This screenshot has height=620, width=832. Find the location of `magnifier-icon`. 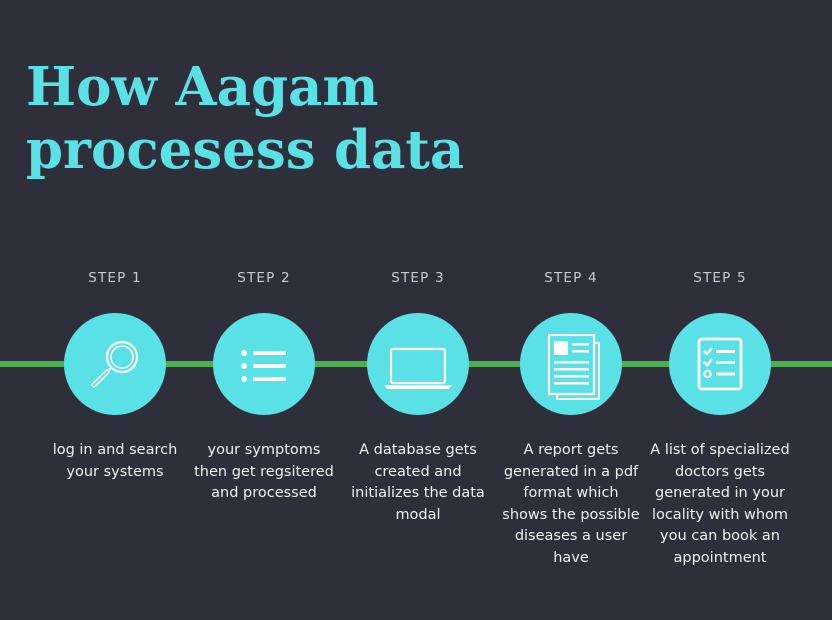

magnifier-icon is located at coordinates (115, 364).